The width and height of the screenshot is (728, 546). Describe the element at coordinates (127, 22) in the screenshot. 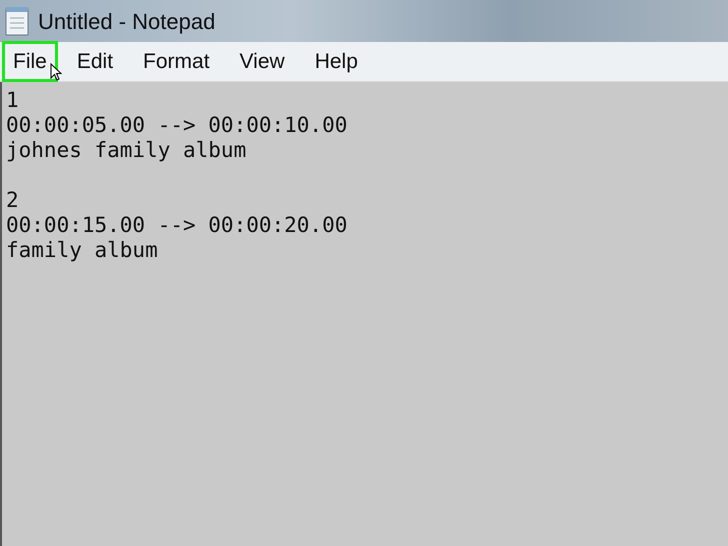

I see `window-title: Untitled - Notepad` at that location.